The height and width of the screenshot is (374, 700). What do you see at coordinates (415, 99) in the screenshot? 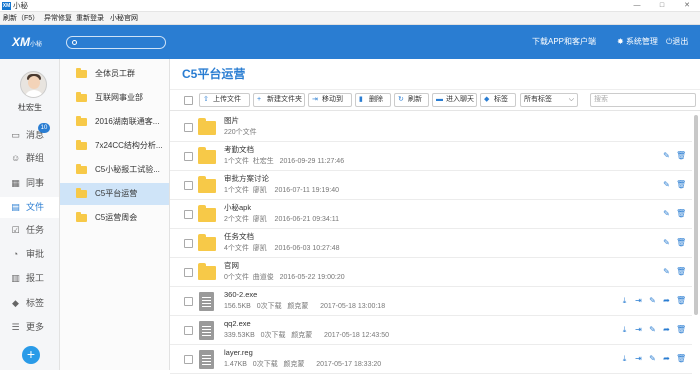
I see `toolbar-label: 刷新` at bounding box center [415, 99].